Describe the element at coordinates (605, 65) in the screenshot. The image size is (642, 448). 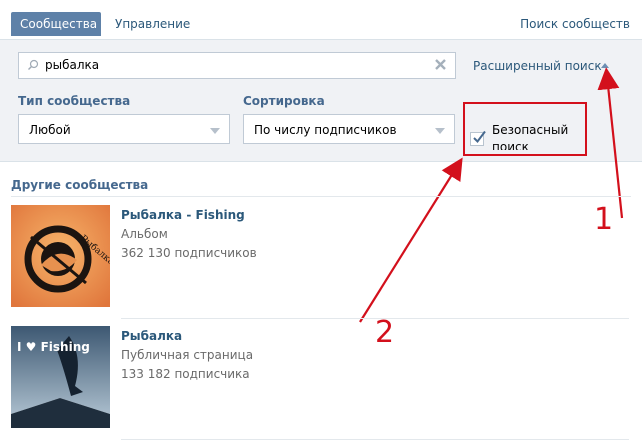
I see `collapse-arrow-icon` at that location.